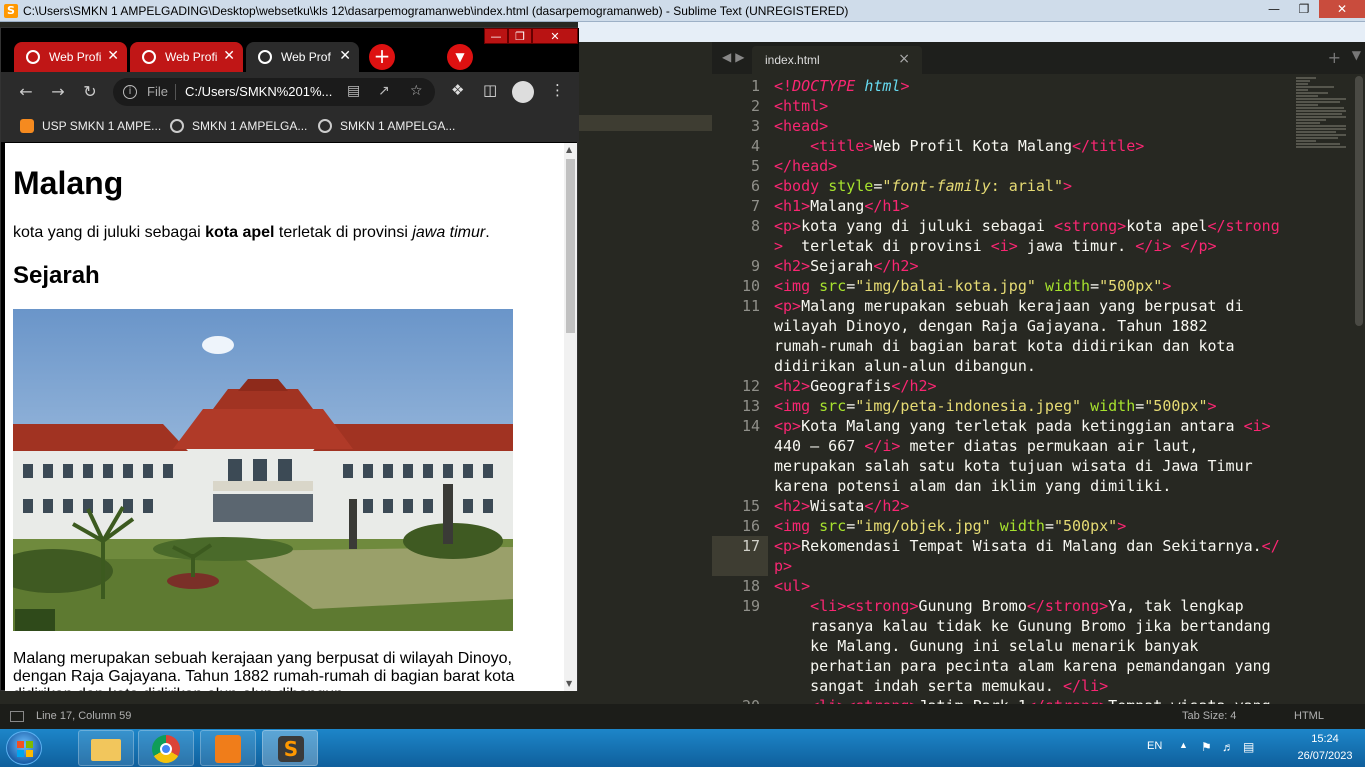 The width and height of the screenshot is (1365, 767). Describe the element at coordinates (24, 748) in the screenshot. I see `start-button` at that location.